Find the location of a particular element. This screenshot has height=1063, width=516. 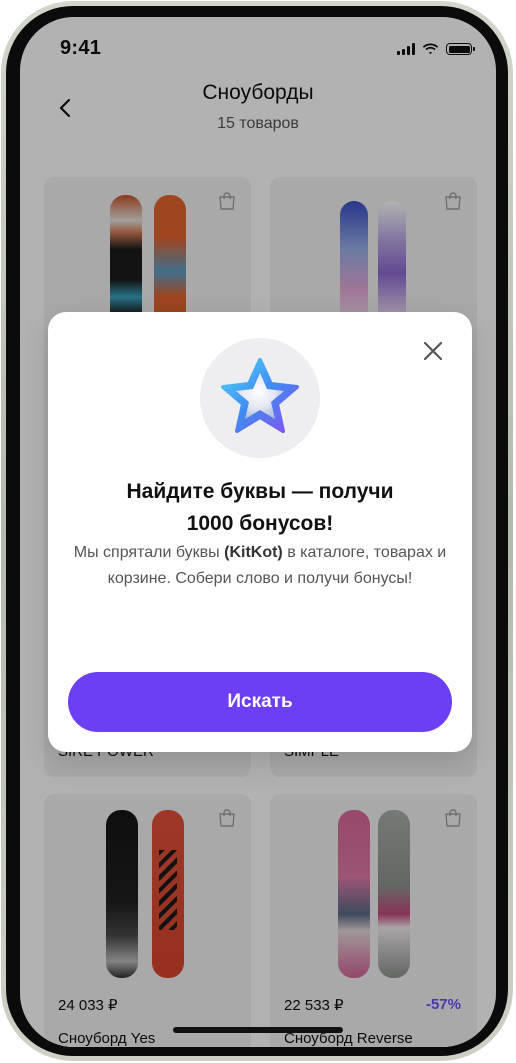

home-indicator is located at coordinates (258, 1030).